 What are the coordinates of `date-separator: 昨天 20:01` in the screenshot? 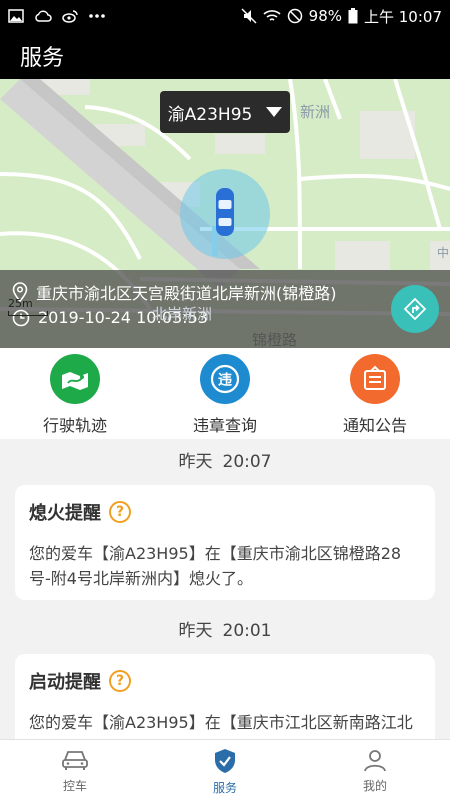 It's located at (225, 631).